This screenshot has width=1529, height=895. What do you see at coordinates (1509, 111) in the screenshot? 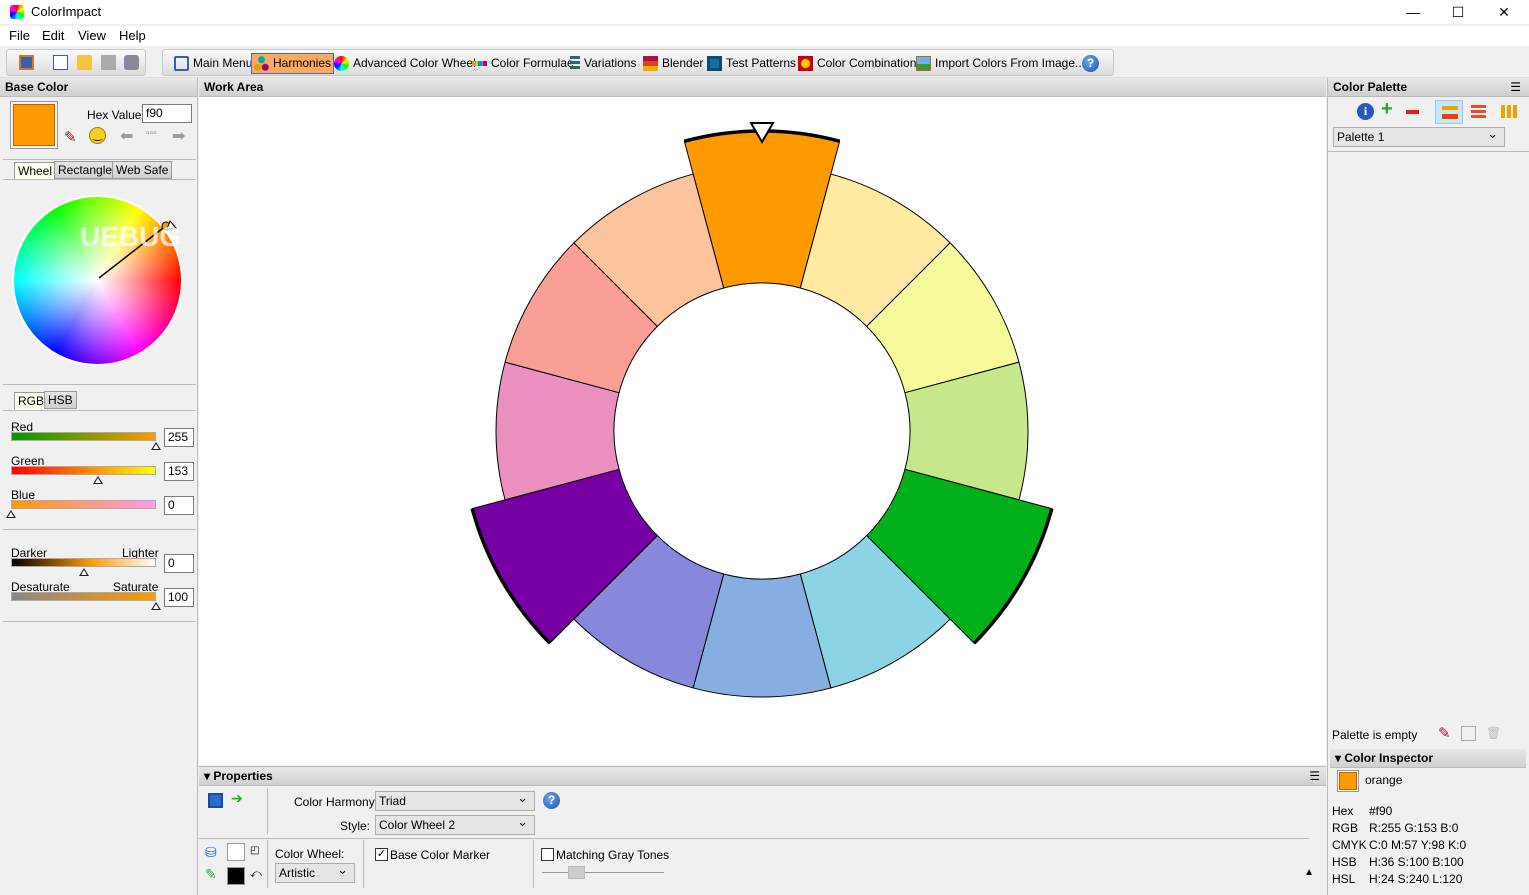
I see `grid-view-icon` at bounding box center [1509, 111].